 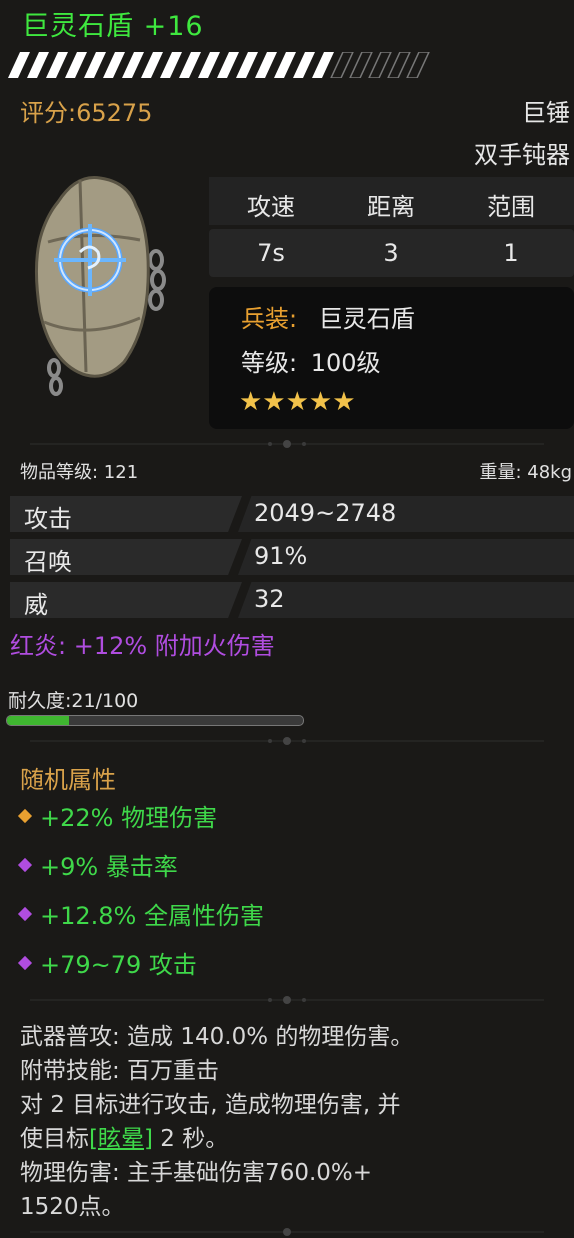 I want to click on level-row: 等级: 100级, so click(x=311, y=360).